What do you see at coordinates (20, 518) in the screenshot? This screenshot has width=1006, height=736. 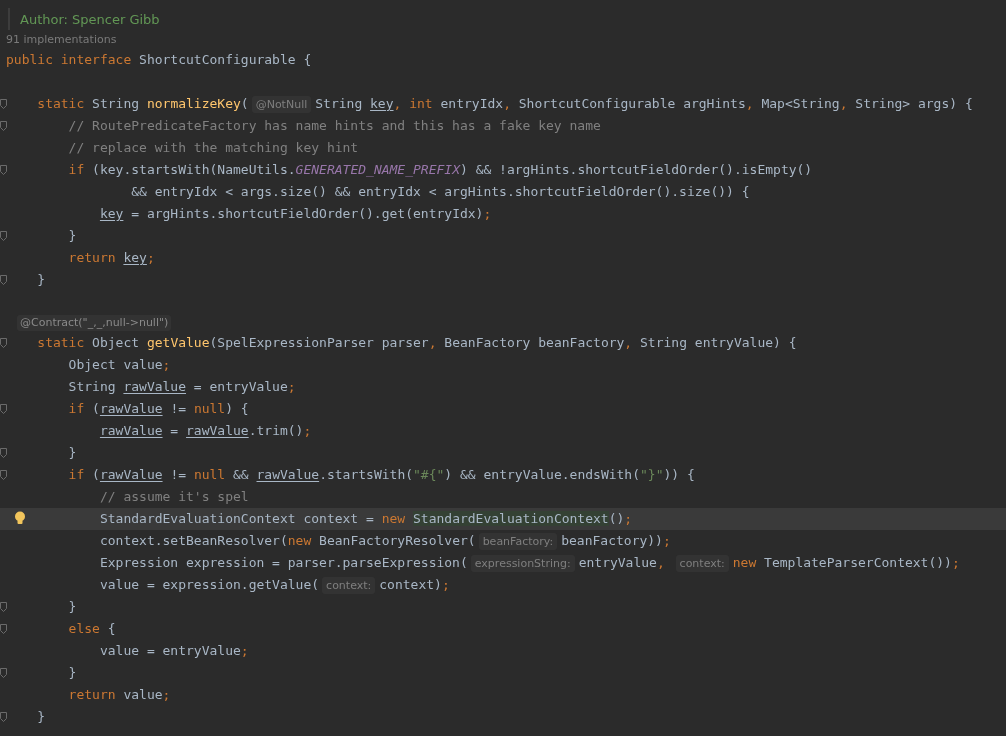 I see `lightbulb-icon` at bounding box center [20, 518].